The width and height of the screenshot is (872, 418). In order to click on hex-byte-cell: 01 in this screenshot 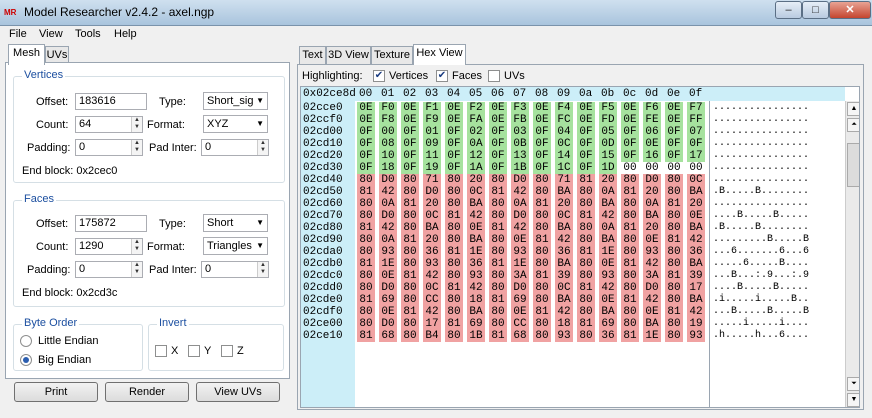, I will do `click(432, 132)`.